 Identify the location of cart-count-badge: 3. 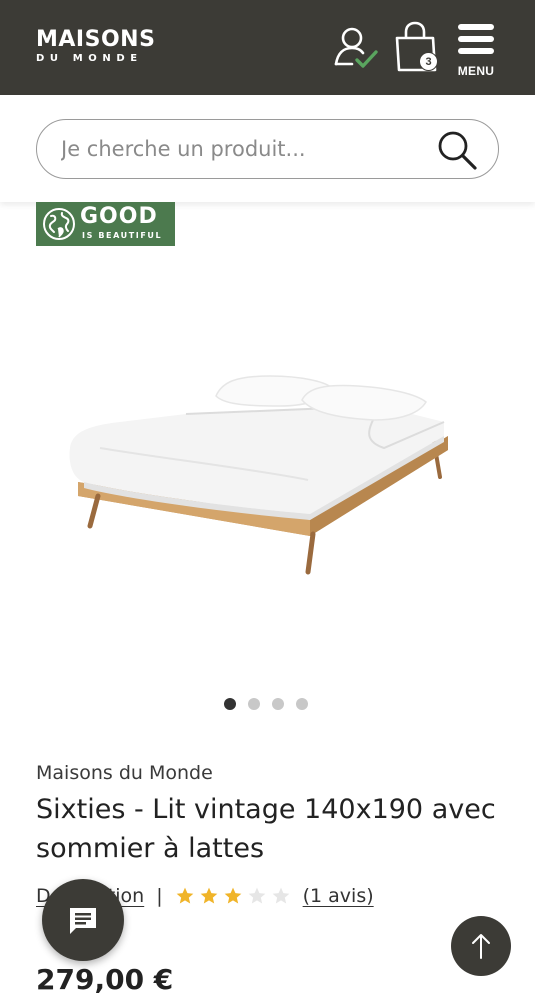
(428, 61).